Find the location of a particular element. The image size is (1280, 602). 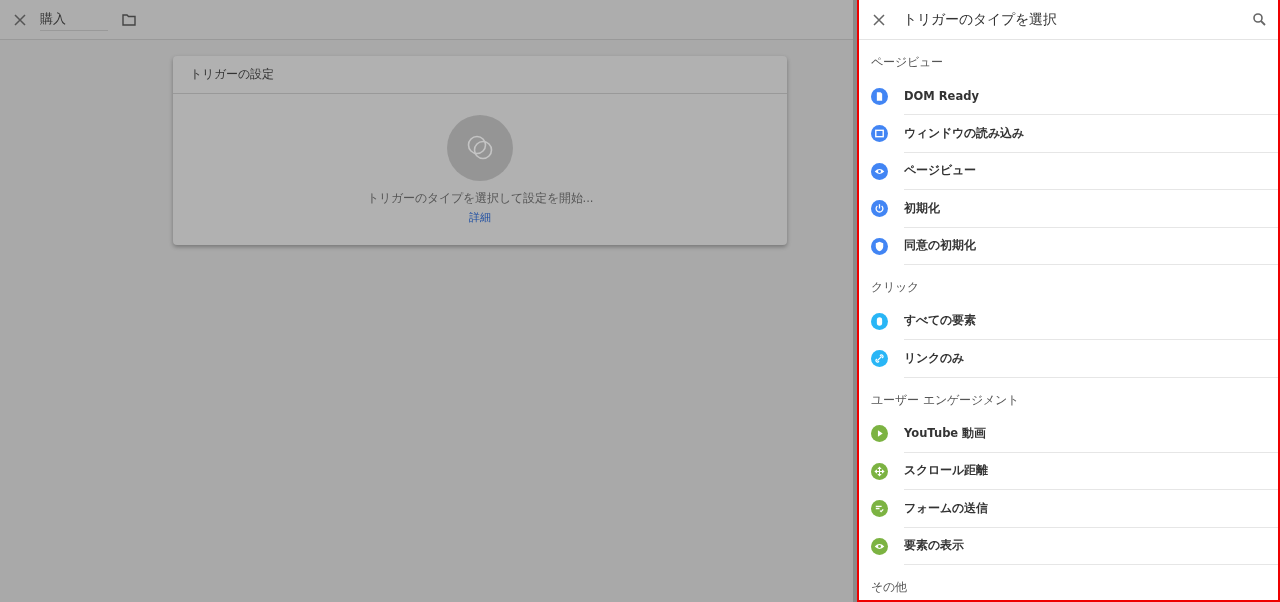

section-heading: その他 is located at coordinates (889, 587).